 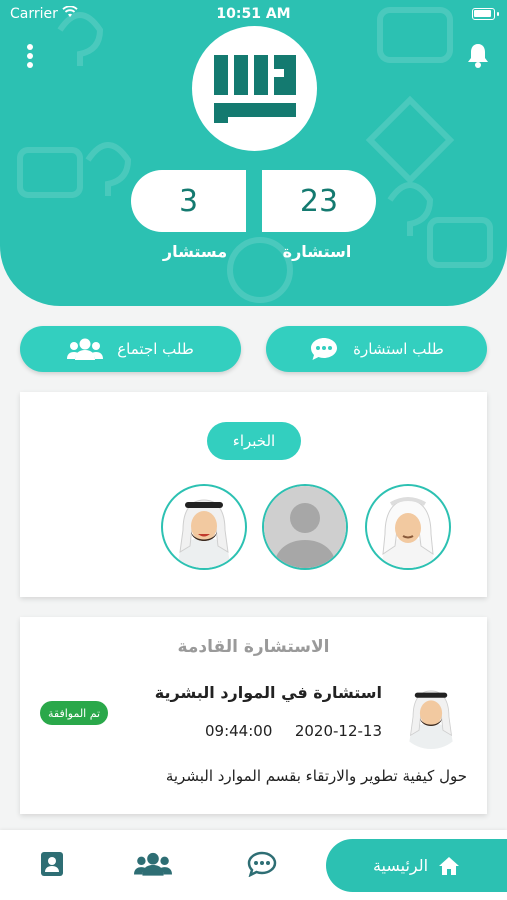 What do you see at coordinates (253, 647) in the screenshot?
I see `upcoming-section-title: الاستشارة القادمة` at bounding box center [253, 647].